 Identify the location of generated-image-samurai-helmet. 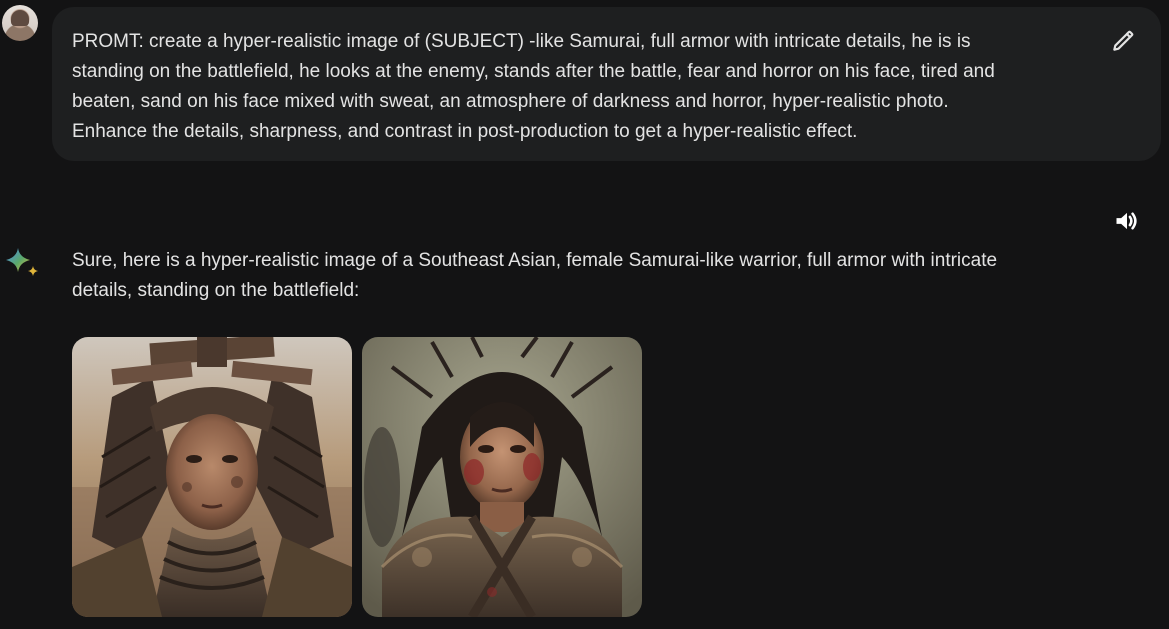
(212, 477).